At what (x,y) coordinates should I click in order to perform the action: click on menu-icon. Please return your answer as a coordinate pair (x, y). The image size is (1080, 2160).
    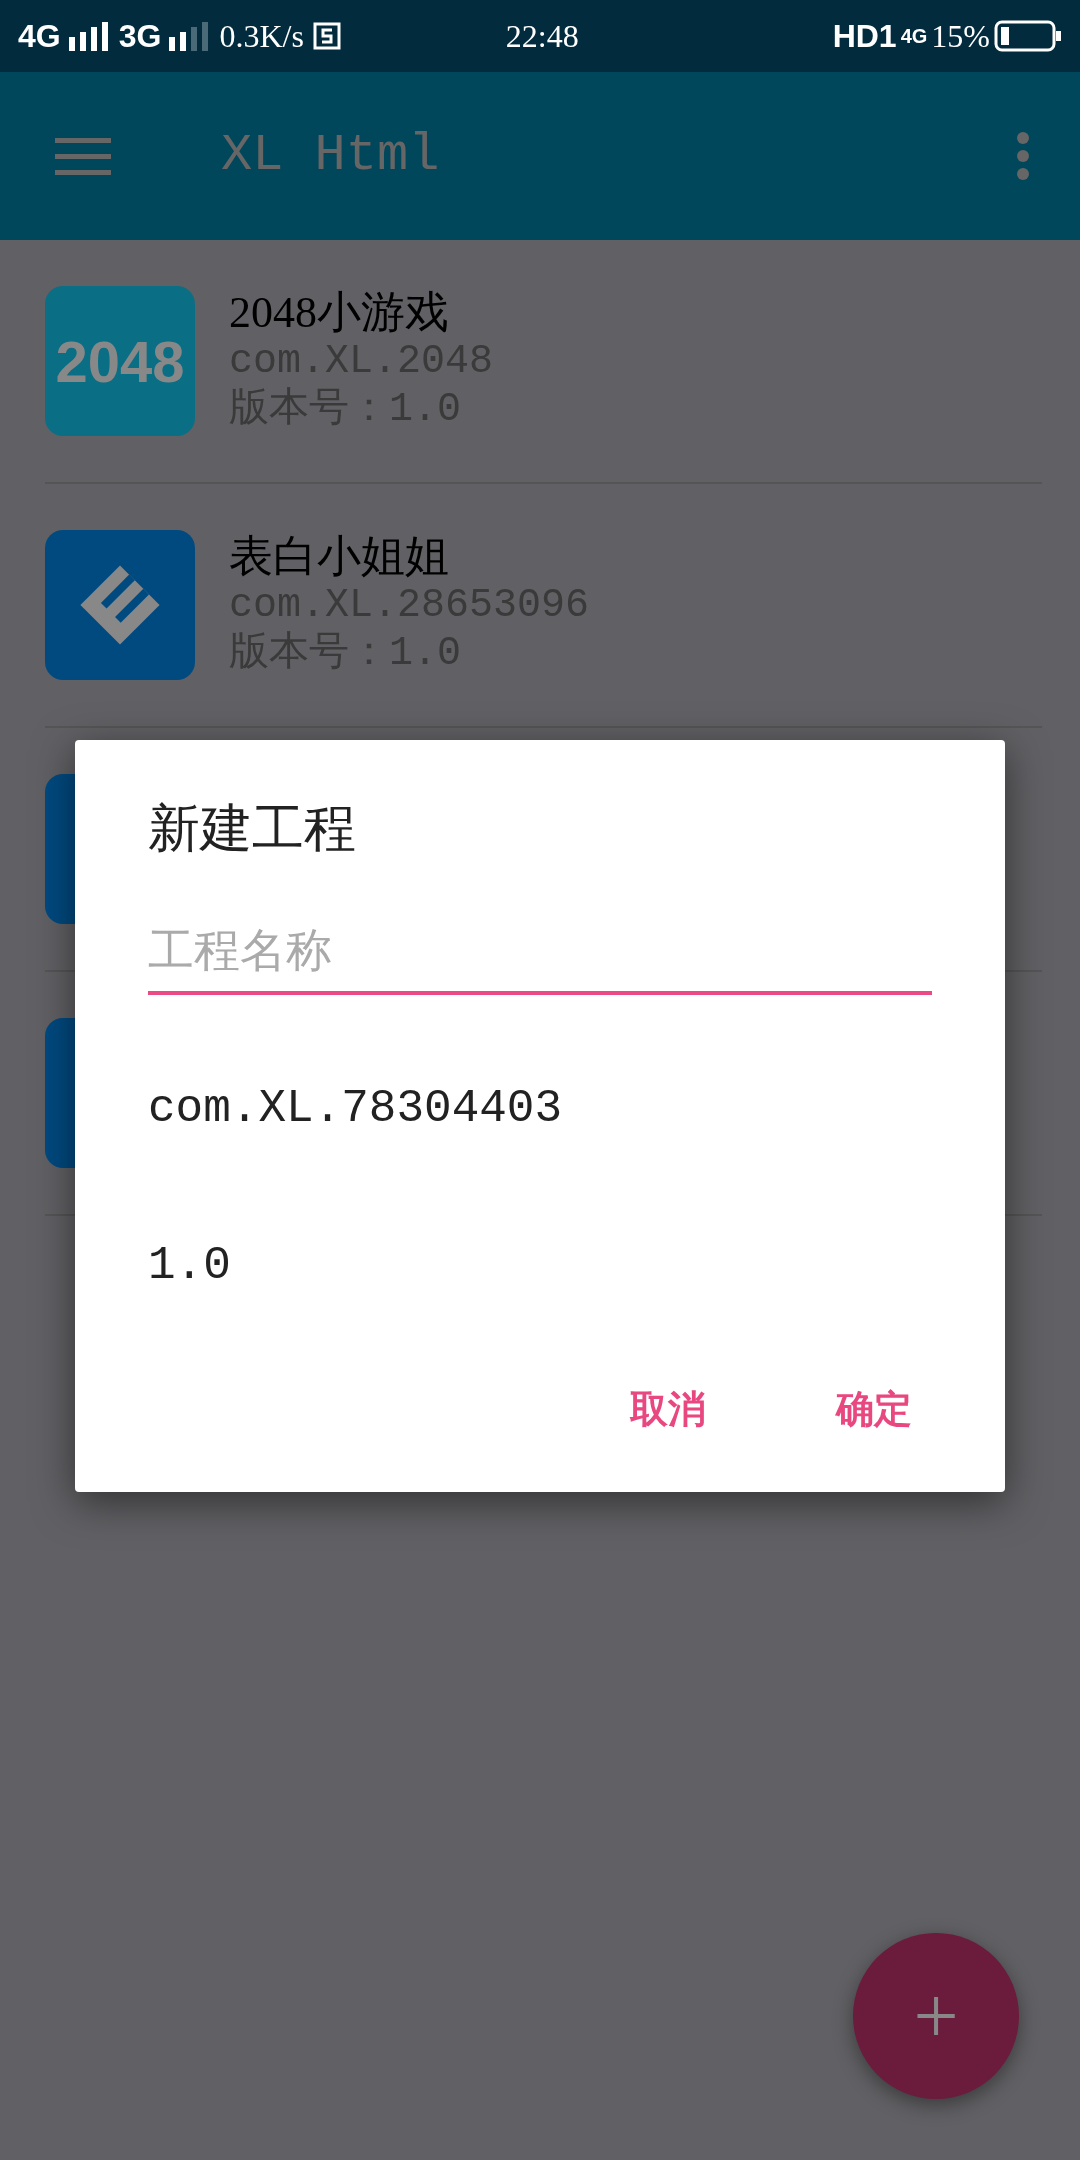
    Looking at the image, I should click on (83, 156).